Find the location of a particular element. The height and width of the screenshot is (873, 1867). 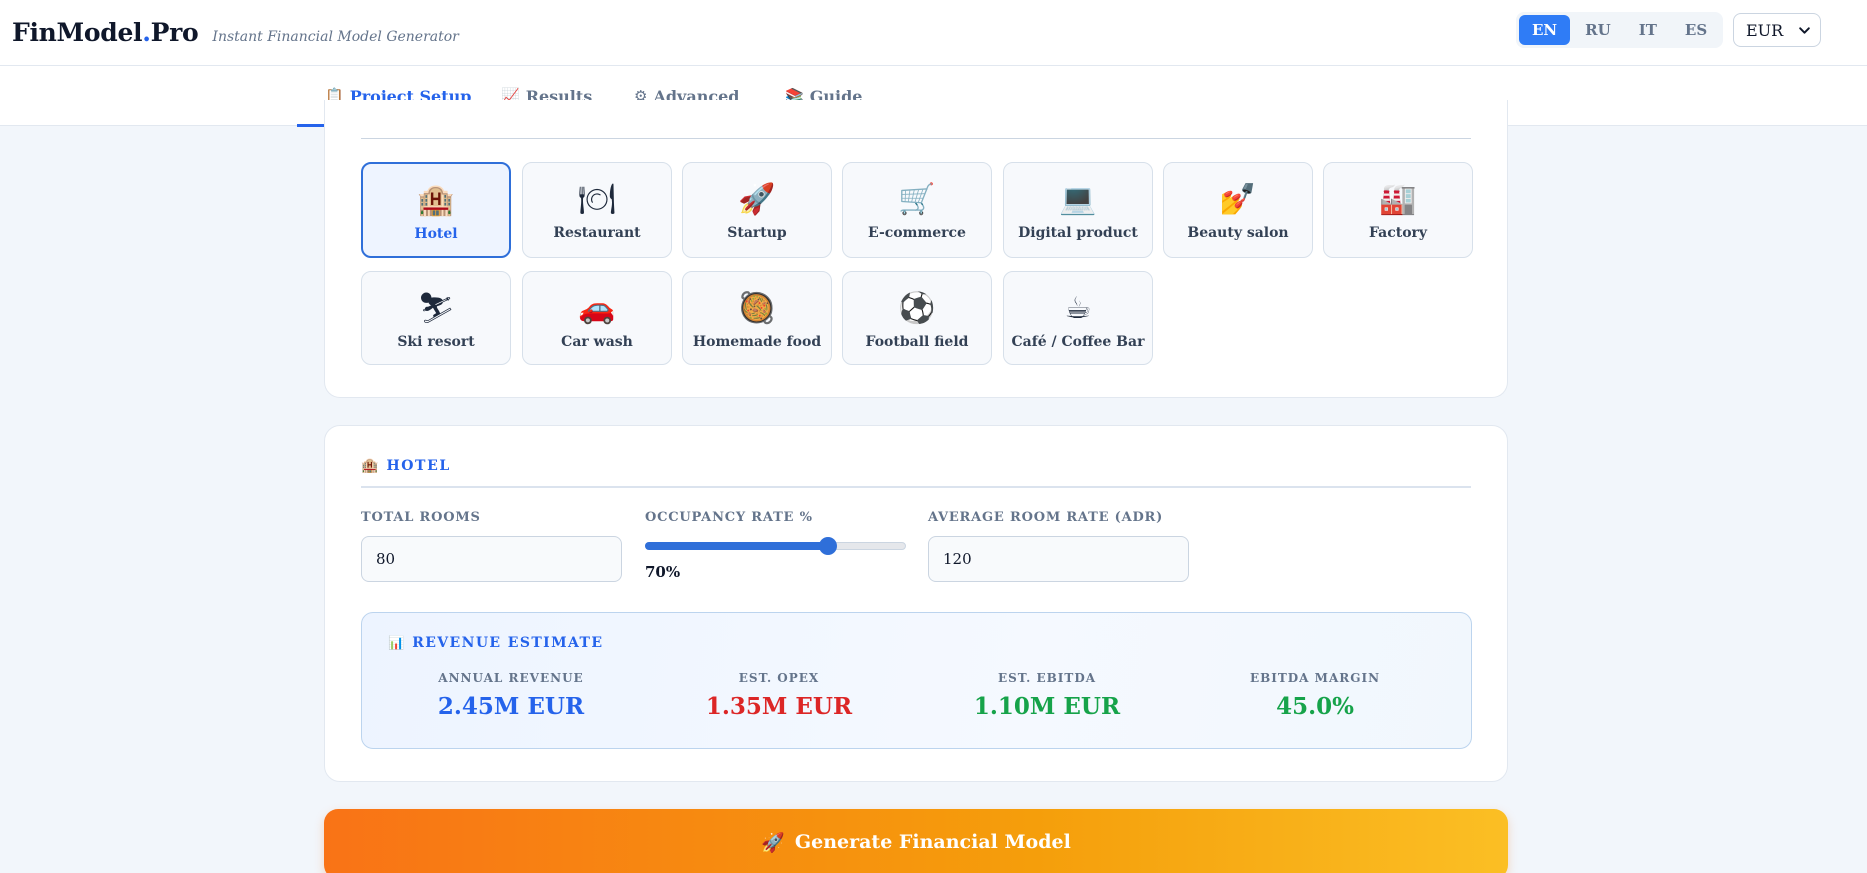

coffee-cup-icon: ☕ is located at coordinates (1078, 308).